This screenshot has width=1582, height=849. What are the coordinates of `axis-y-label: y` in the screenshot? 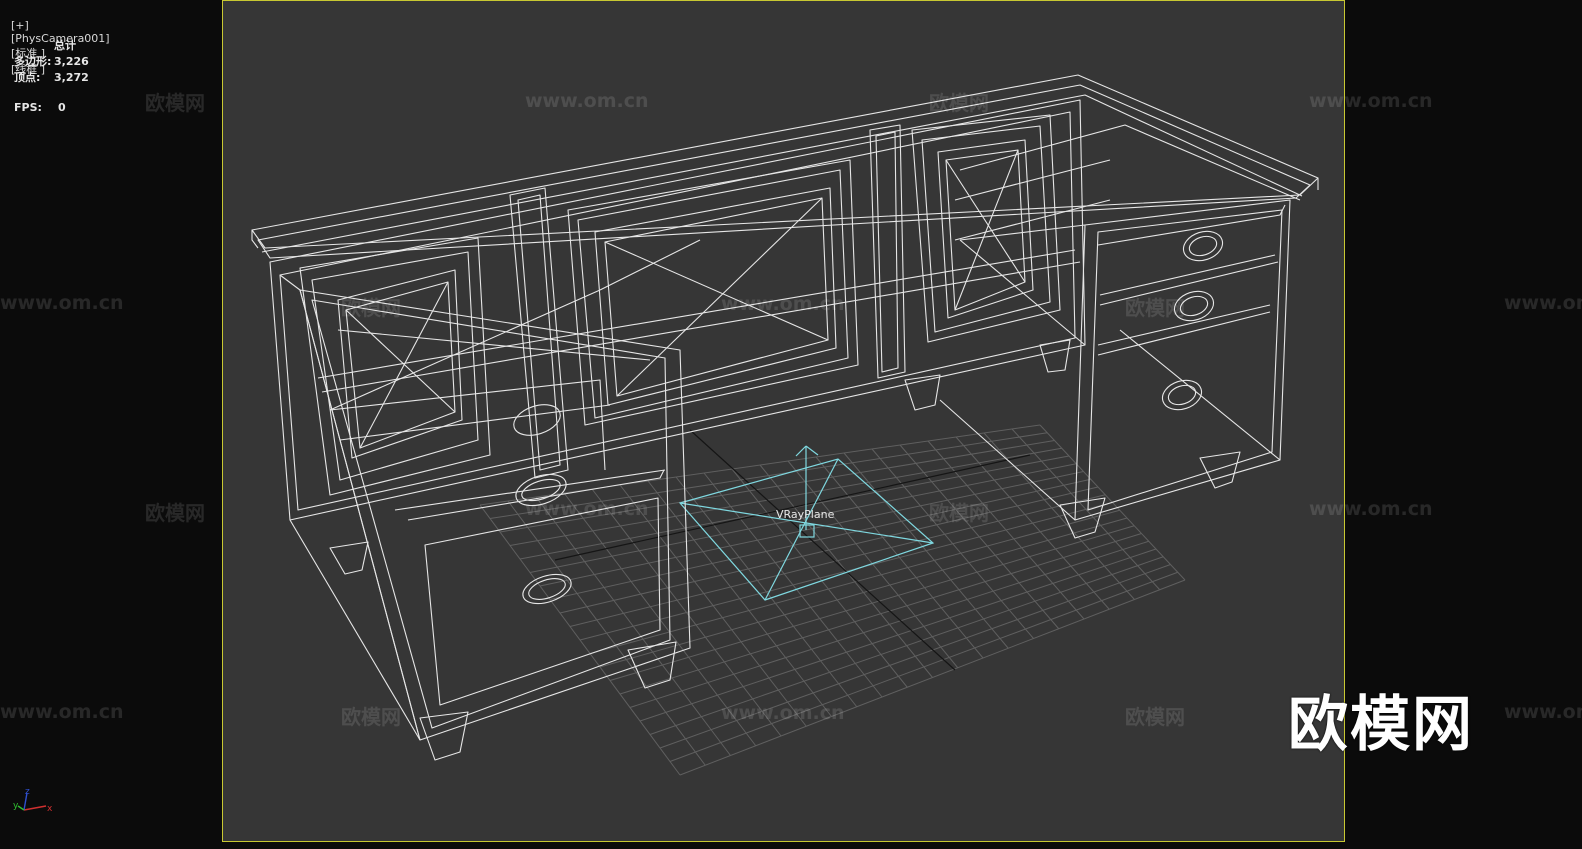 It's located at (16, 806).